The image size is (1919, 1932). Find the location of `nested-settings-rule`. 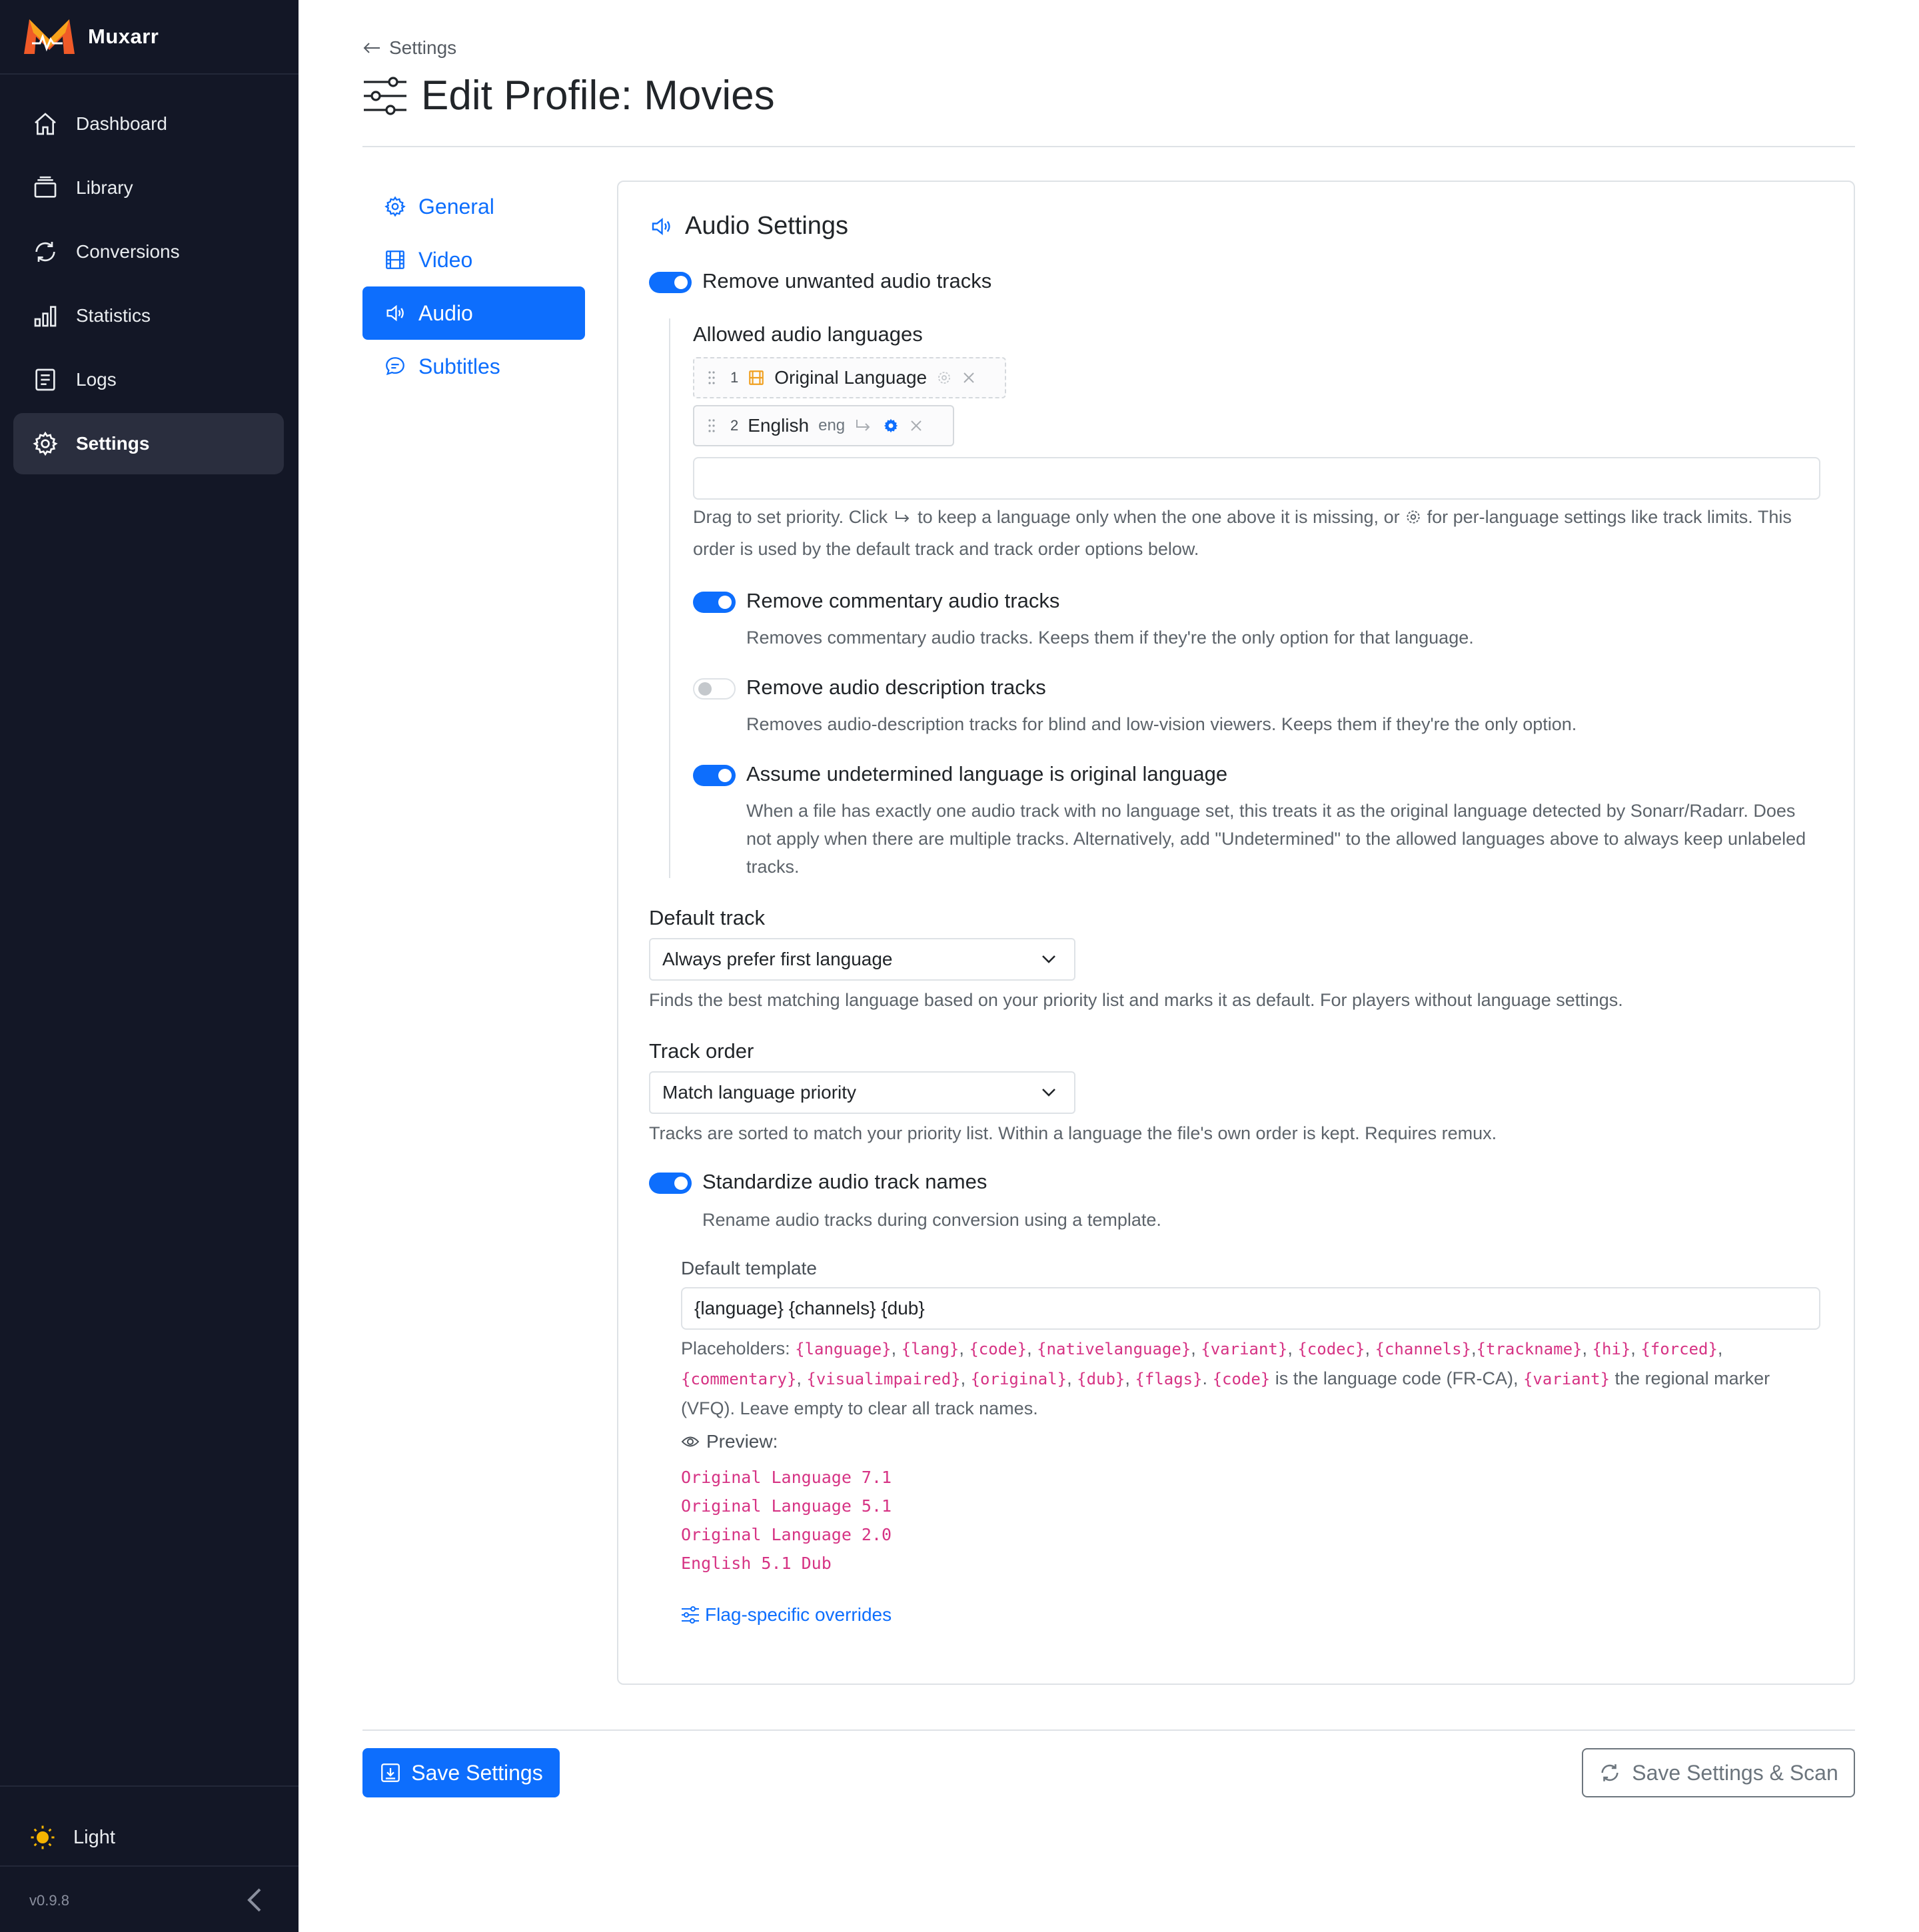

nested-settings-rule is located at coordinates (669, 598).